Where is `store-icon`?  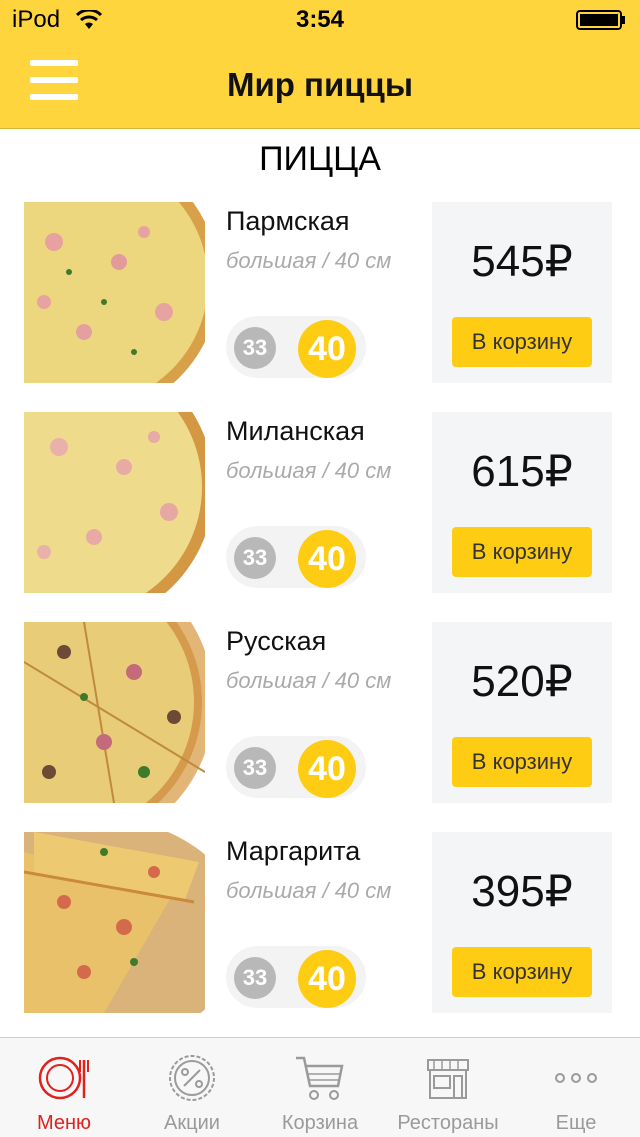 store-icon is located at coordinates (448, 1079).